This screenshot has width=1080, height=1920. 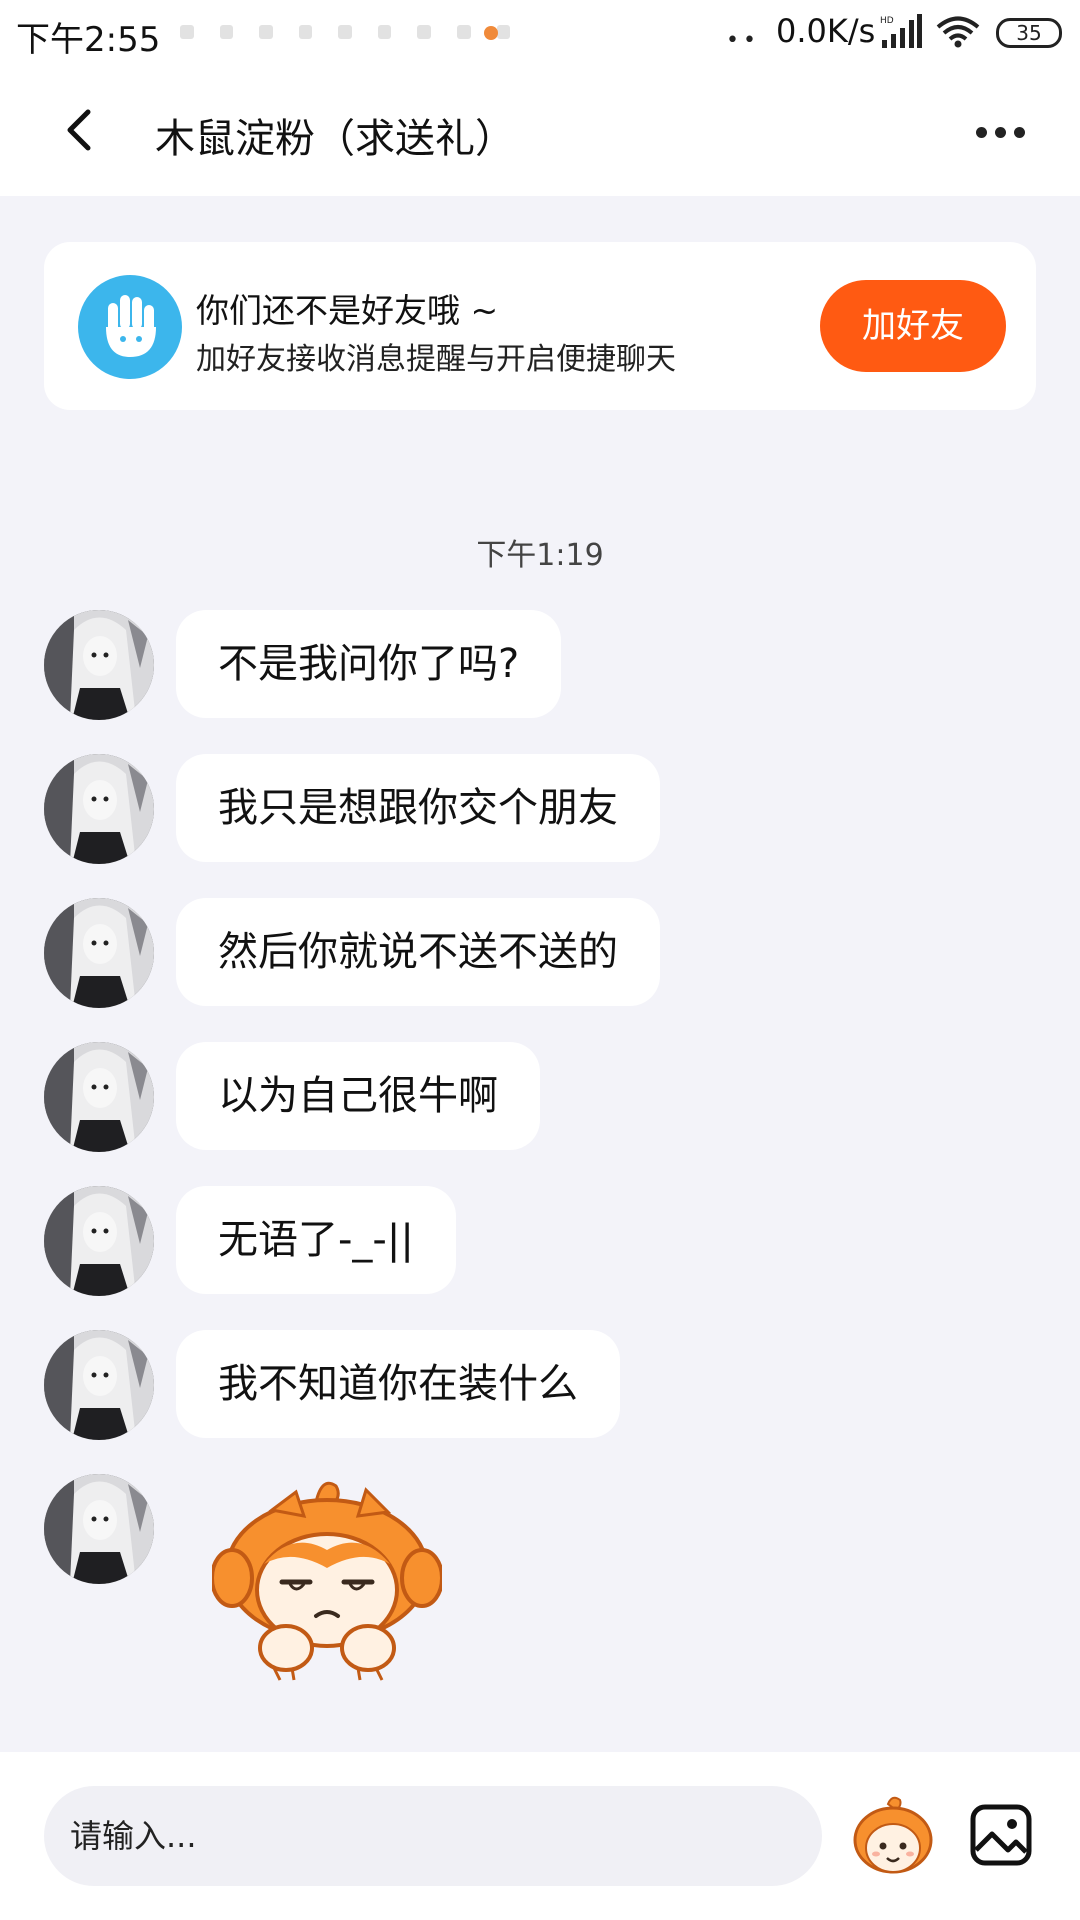 I want to click on page-title: 木鼠淀粉（求送礼）, so click(x=335, y=139).